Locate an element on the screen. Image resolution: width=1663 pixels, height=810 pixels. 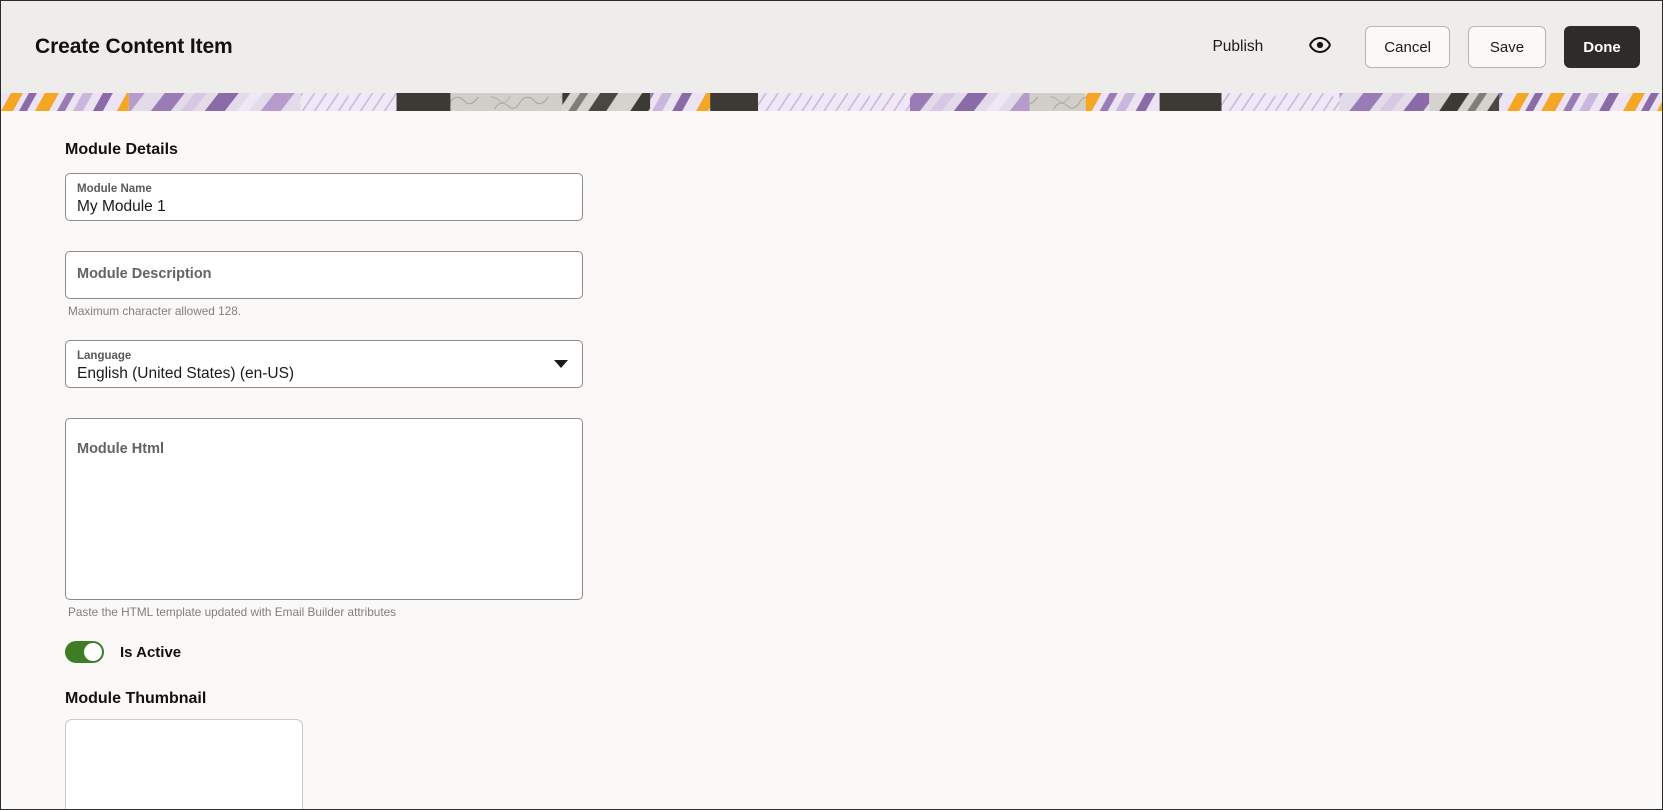
module-description-field: Module Description is located at coordinates (324, 275).